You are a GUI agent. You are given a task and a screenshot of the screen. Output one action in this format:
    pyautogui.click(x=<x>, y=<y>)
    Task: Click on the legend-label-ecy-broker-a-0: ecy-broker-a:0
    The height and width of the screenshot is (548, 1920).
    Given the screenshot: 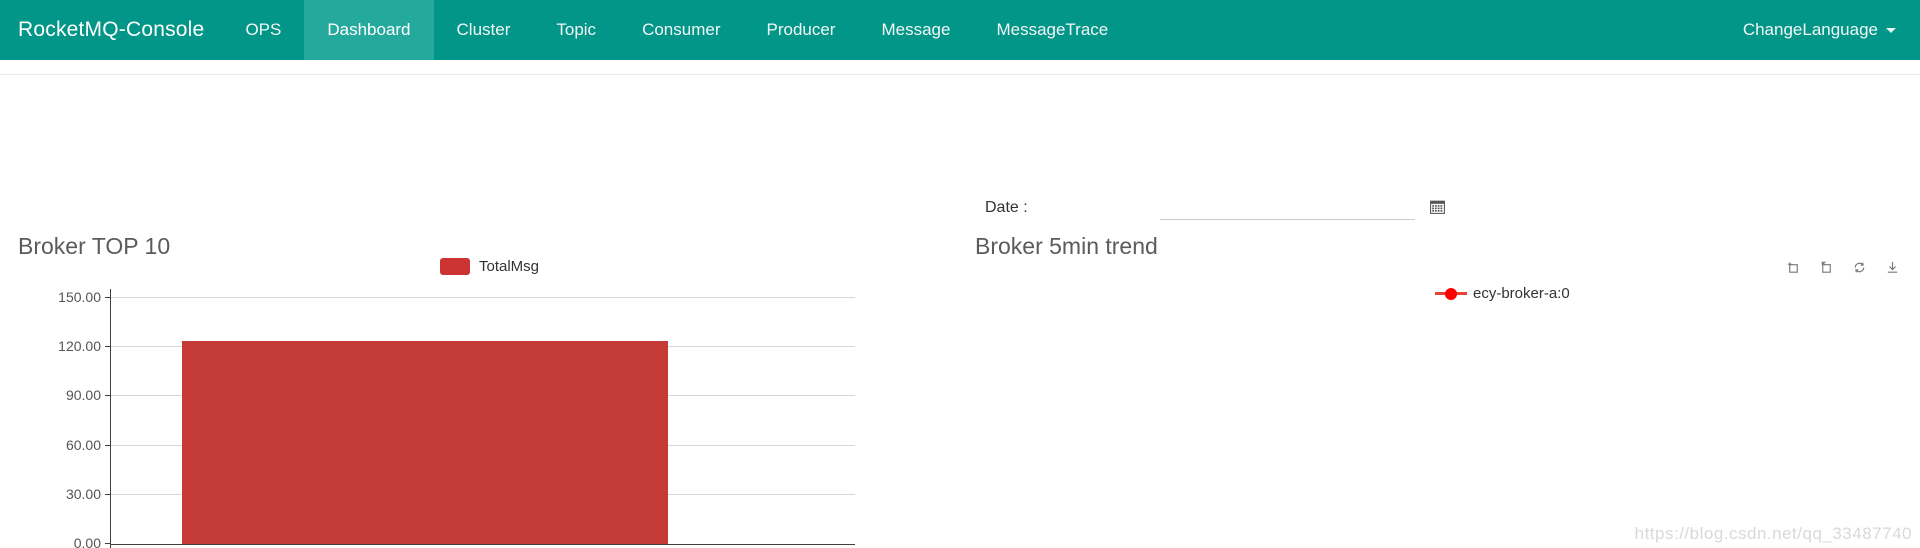 What is the action you would take?
    pyautogui.click(x=1521, y=293)
    